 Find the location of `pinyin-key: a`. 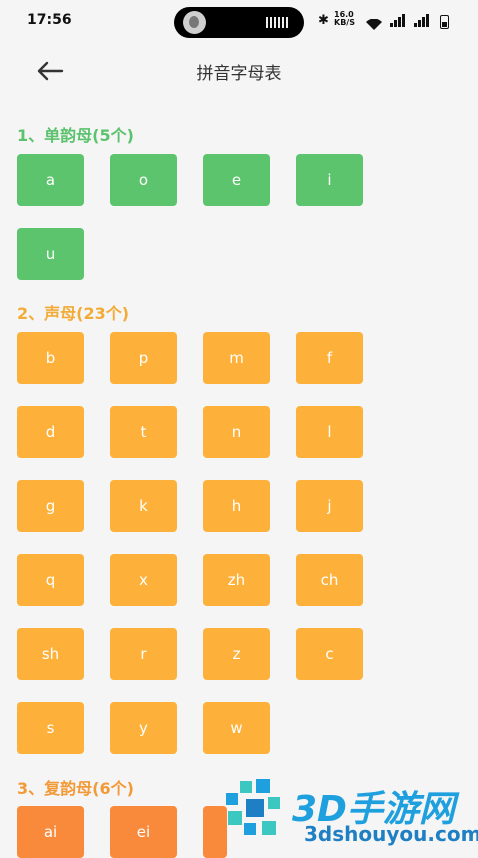

pinyin-key: a is located at coordinates (50, 180).